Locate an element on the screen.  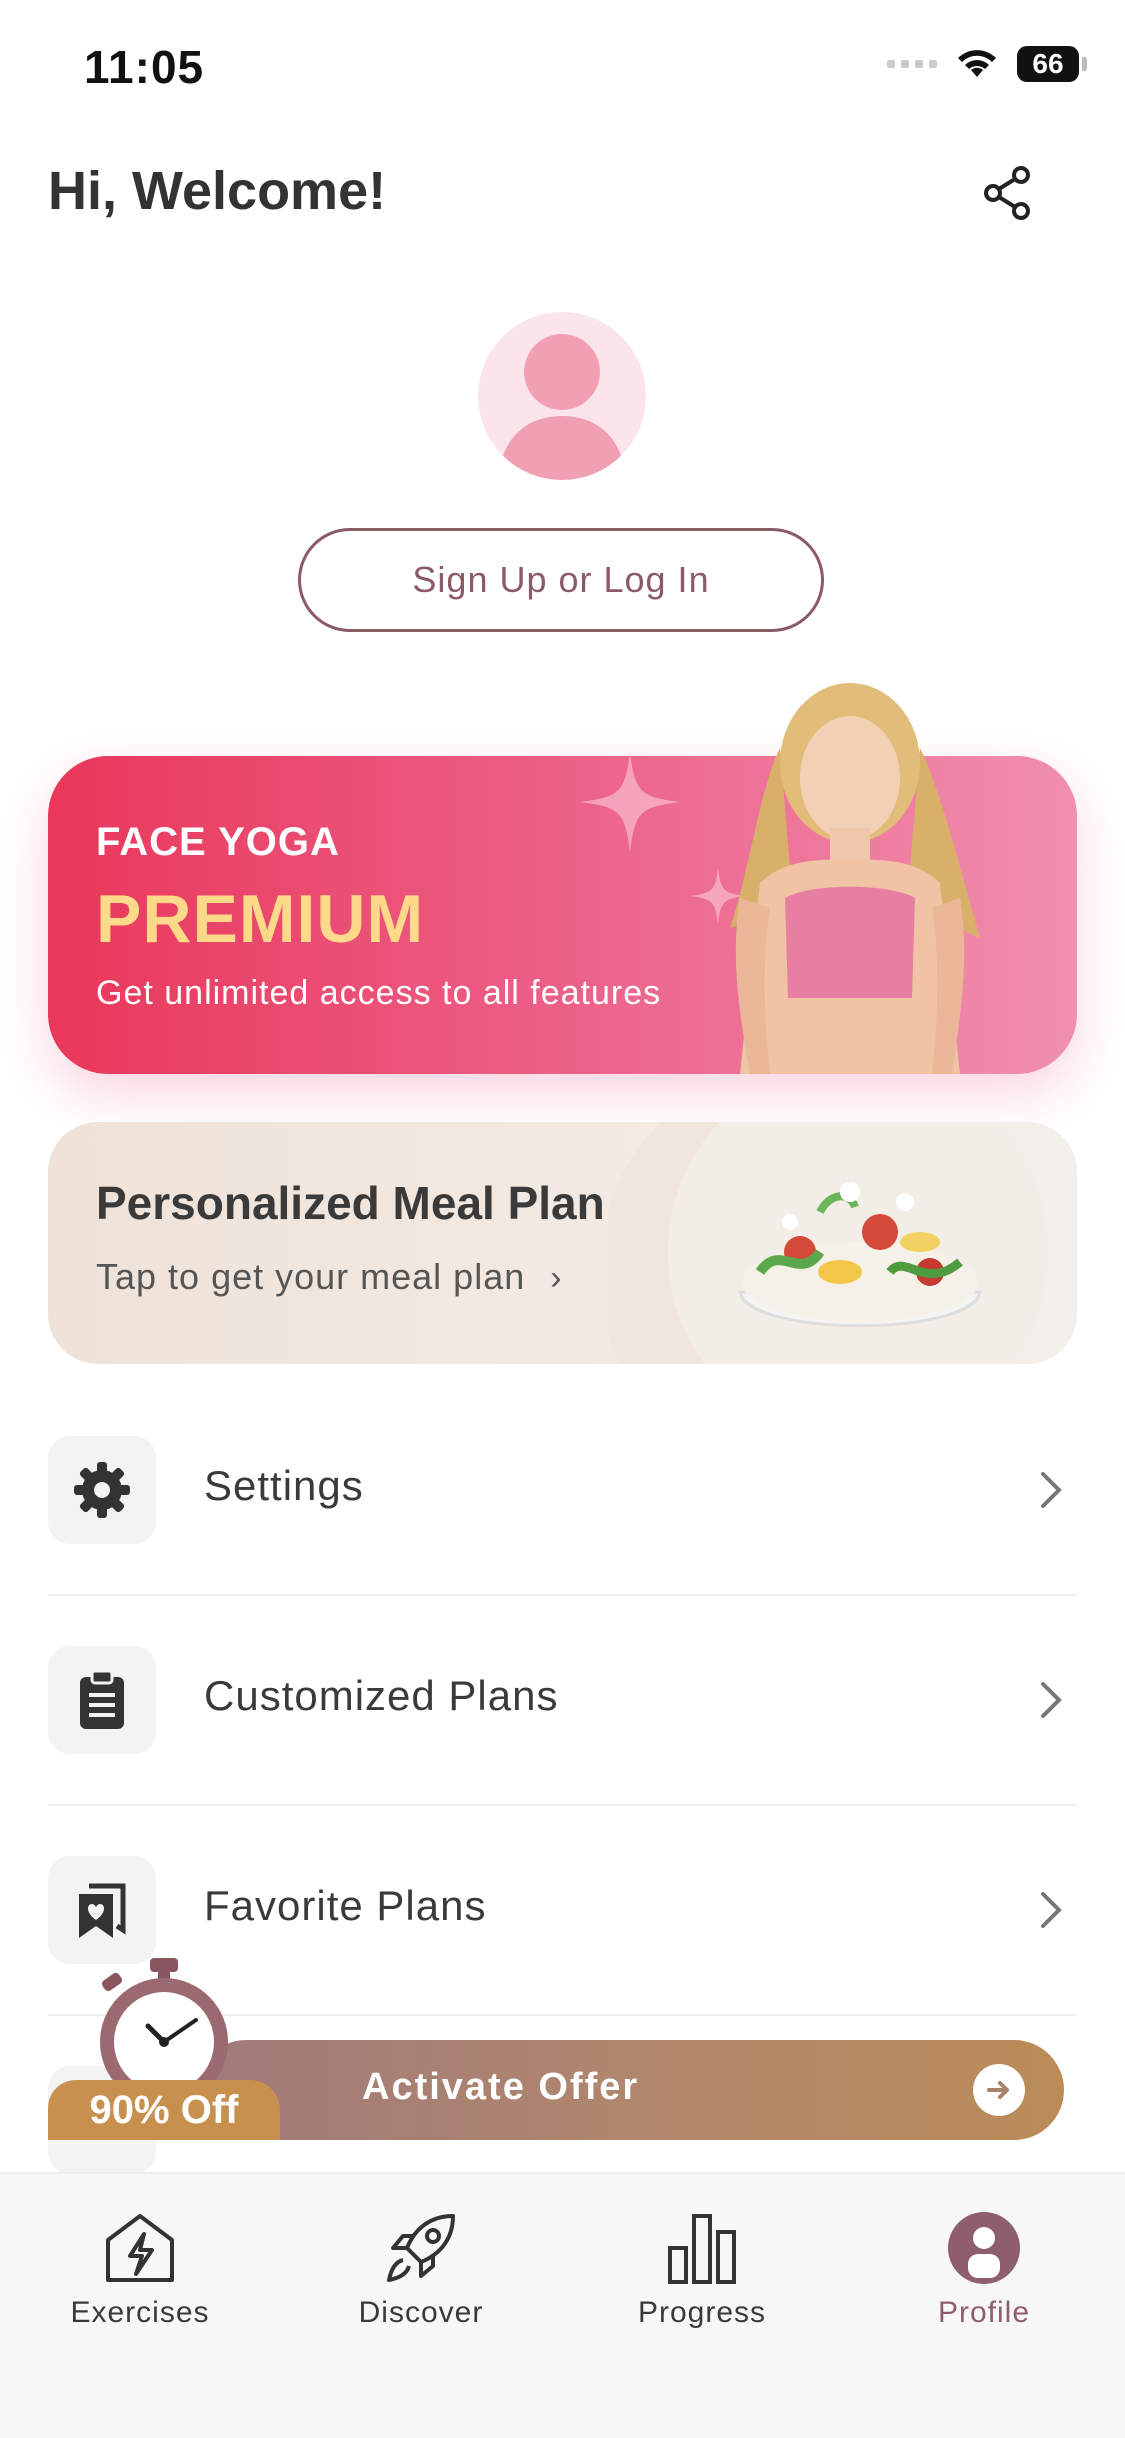
arrow-right-icon is located at coordinates (999, 2090).